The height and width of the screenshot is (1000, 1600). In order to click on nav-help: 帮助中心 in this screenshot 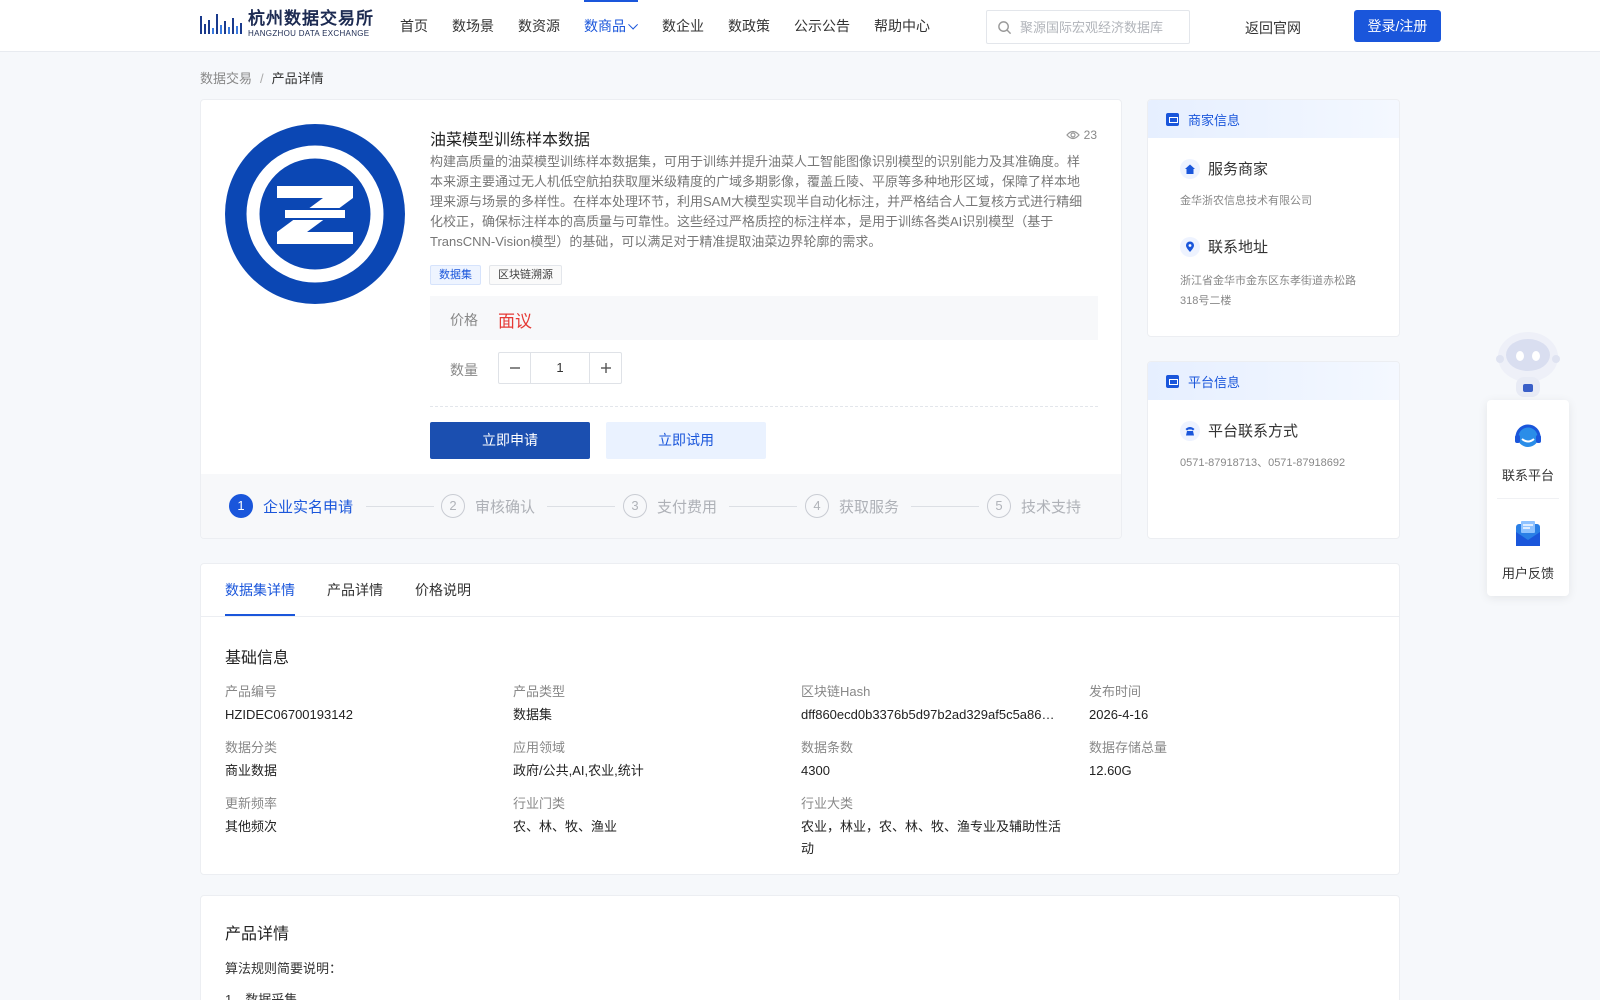, I will do `click(902, 26)`.